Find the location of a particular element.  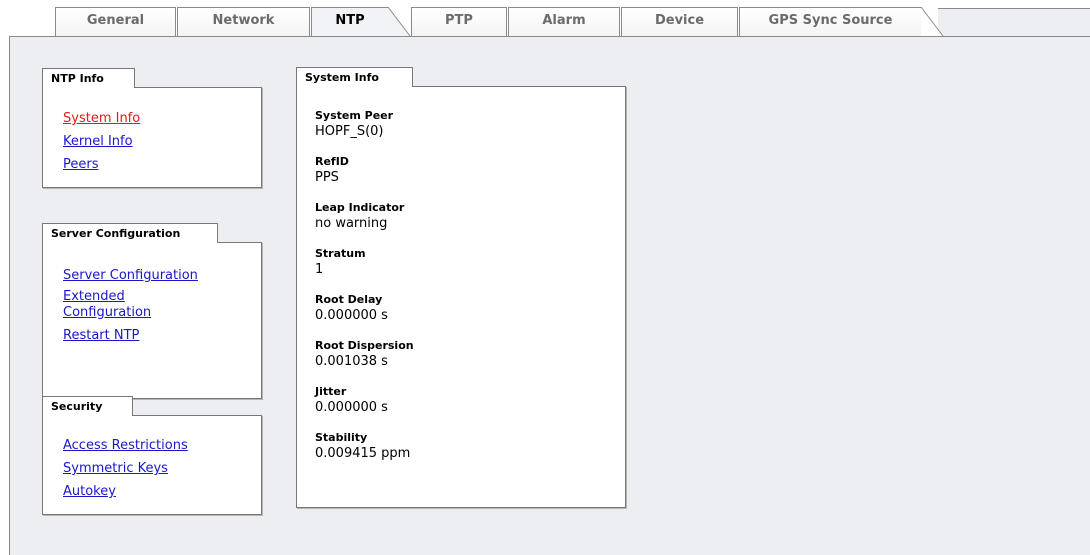

tab-gps-slant is located at coordinates (932, 21).